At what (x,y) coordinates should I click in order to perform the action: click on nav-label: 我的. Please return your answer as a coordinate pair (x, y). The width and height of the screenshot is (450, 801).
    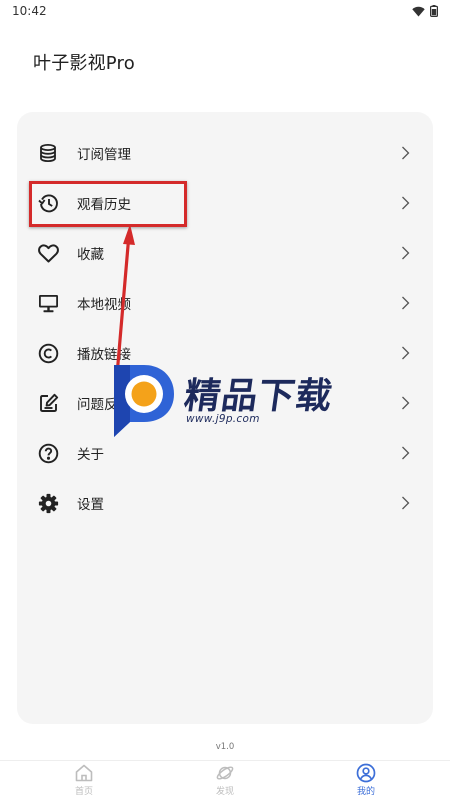
    Looking at the image, I should click on (365, 792).